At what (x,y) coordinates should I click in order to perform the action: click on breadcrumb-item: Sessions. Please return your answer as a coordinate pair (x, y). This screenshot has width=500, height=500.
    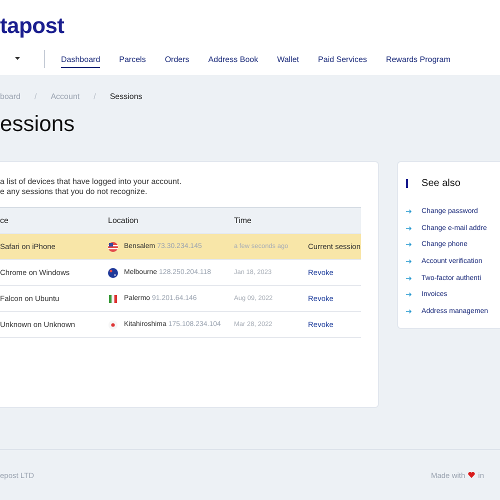
    Looking at the image, I should click on (126, 97).